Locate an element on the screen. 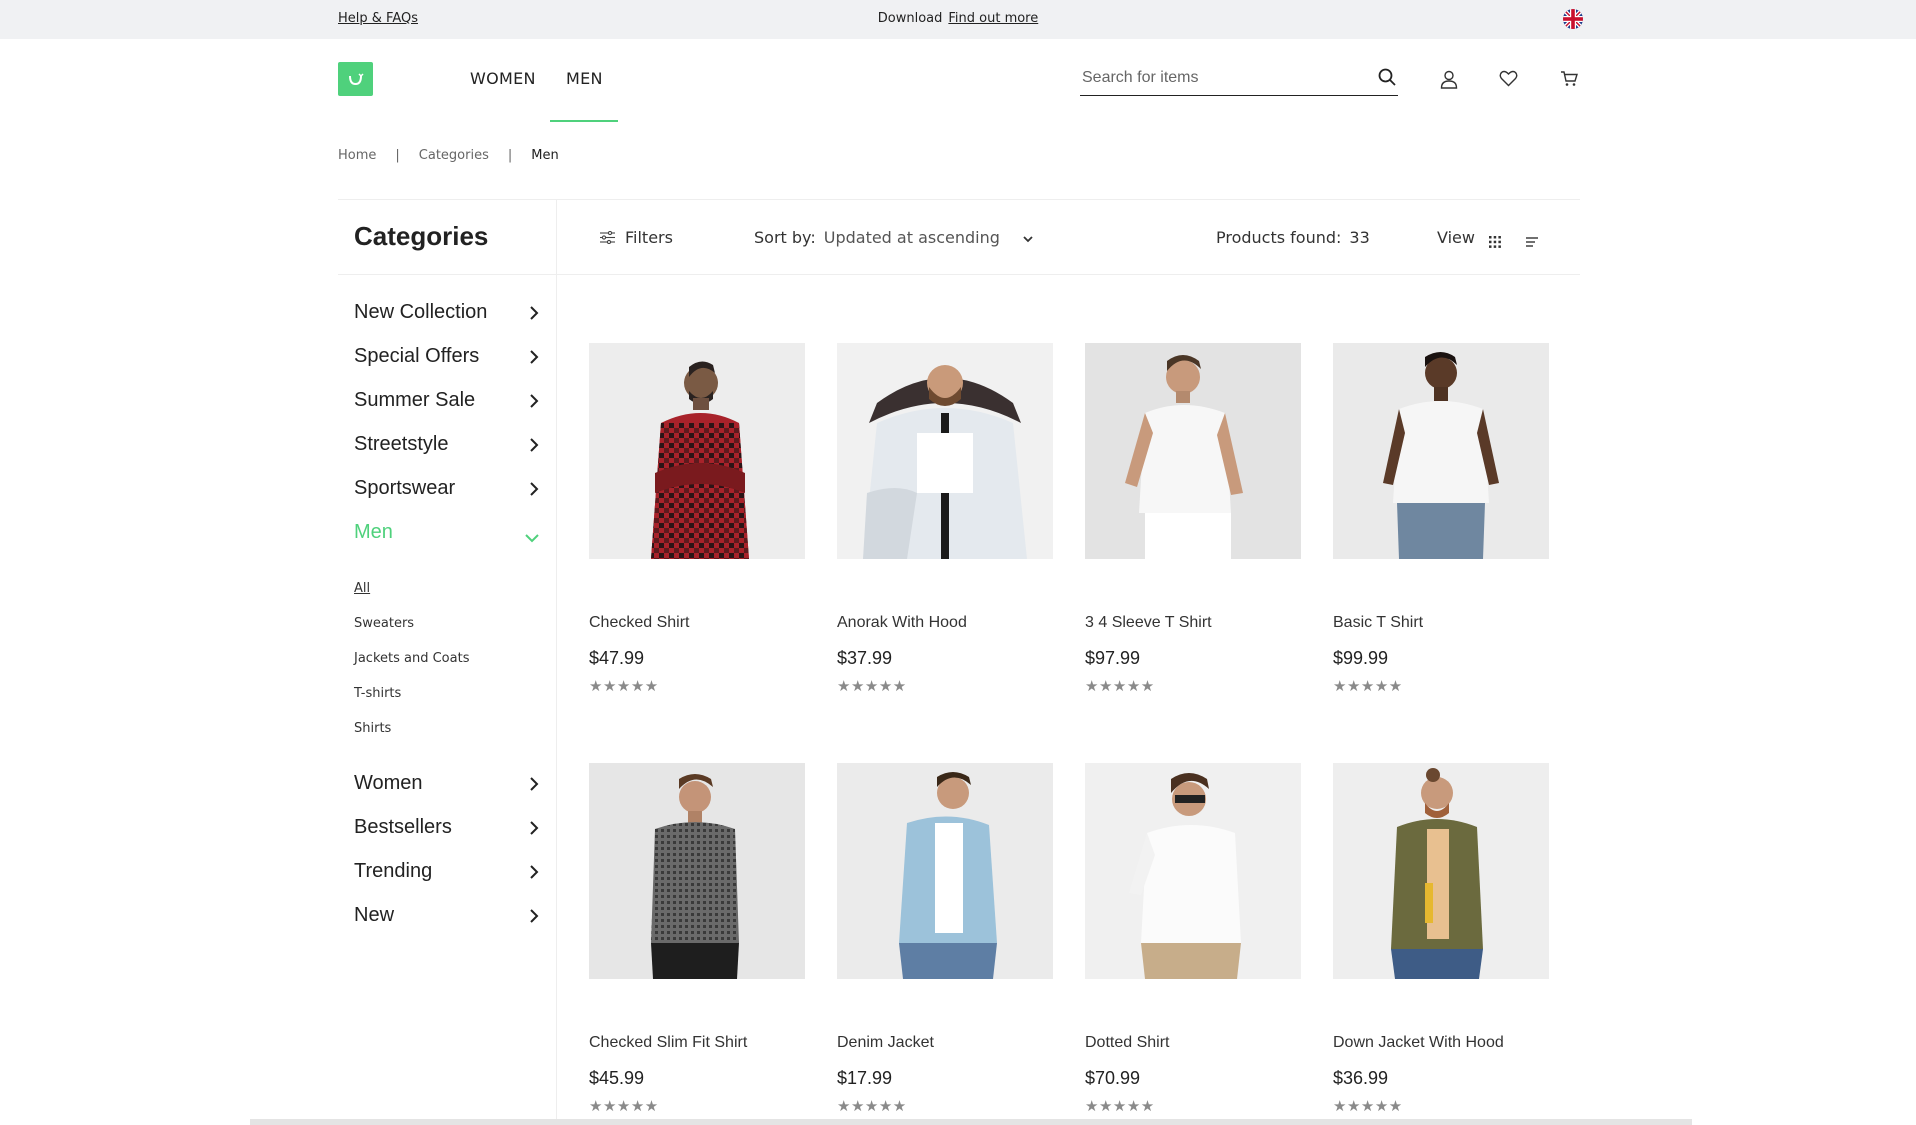 The image size is (1916, 1125). product-price: $36.99 is located at coordinates (1361, 1078).